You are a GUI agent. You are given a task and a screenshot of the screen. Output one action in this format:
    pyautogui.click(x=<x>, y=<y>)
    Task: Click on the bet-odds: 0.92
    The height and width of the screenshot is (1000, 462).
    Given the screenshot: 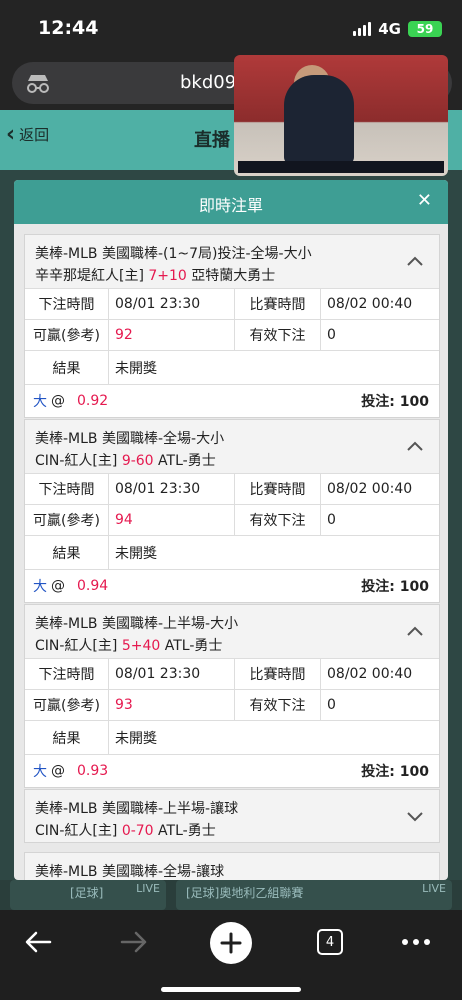 What is the action you would take?
    pyautogui.click(x=93, y=401)
    